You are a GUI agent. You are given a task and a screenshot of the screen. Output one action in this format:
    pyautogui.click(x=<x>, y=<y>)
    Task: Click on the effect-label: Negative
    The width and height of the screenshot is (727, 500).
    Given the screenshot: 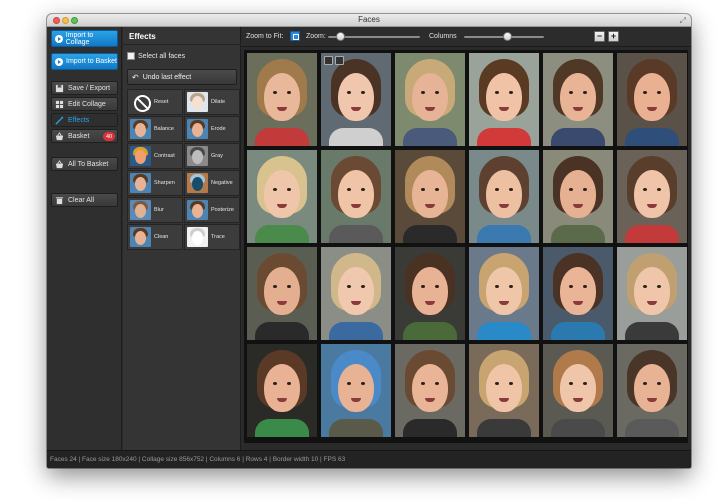 What is the action you would take?
    pyautogui.click(x=222, y=183)
    